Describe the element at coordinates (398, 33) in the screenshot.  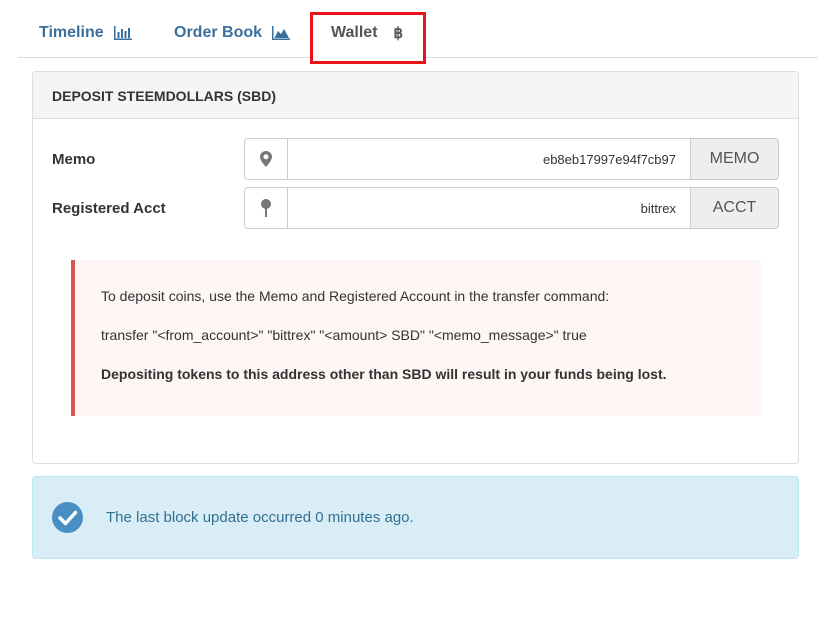
I see `bitcoin-icon: ฿` at that location.